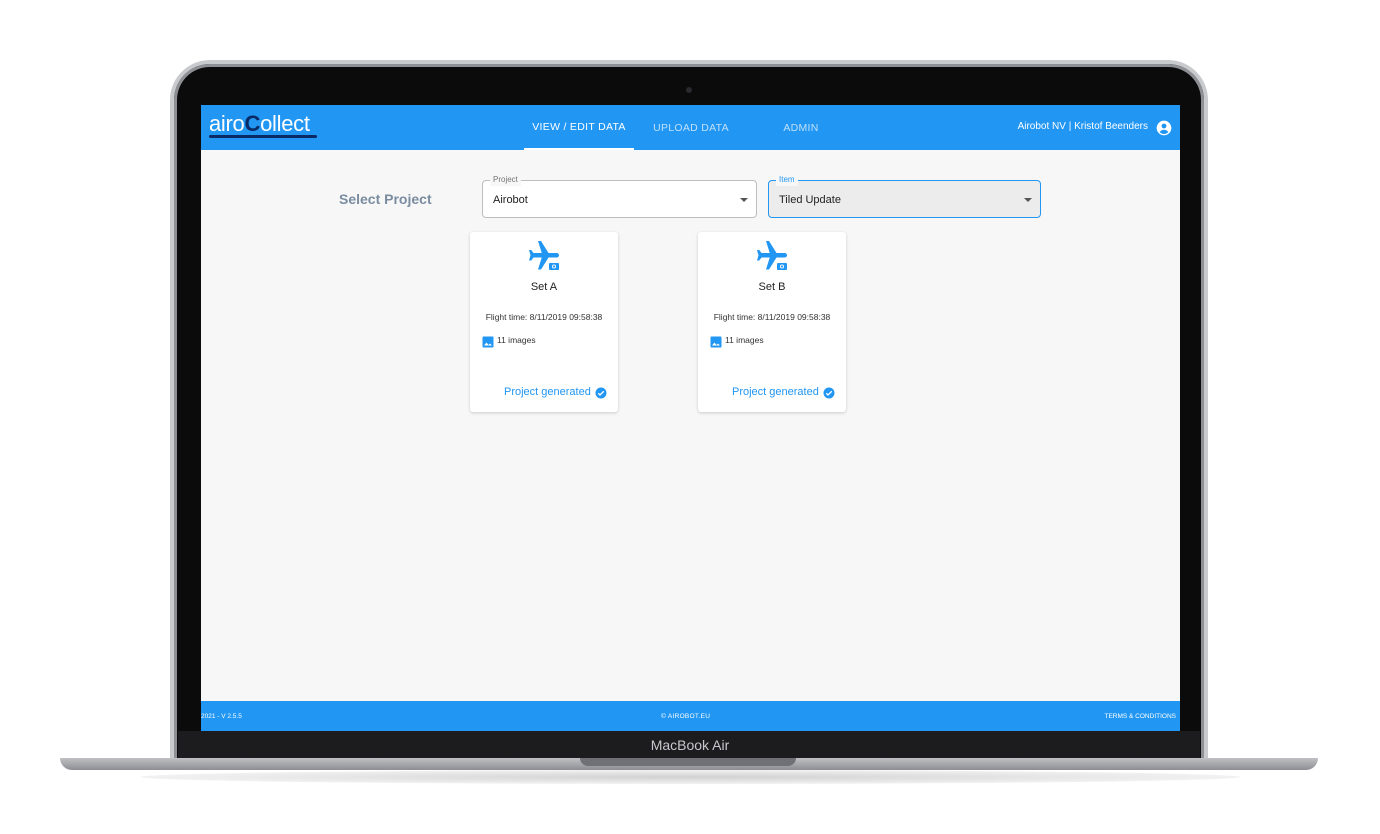  I want to click on nav-admin: ADMIN, so click(801, 127).